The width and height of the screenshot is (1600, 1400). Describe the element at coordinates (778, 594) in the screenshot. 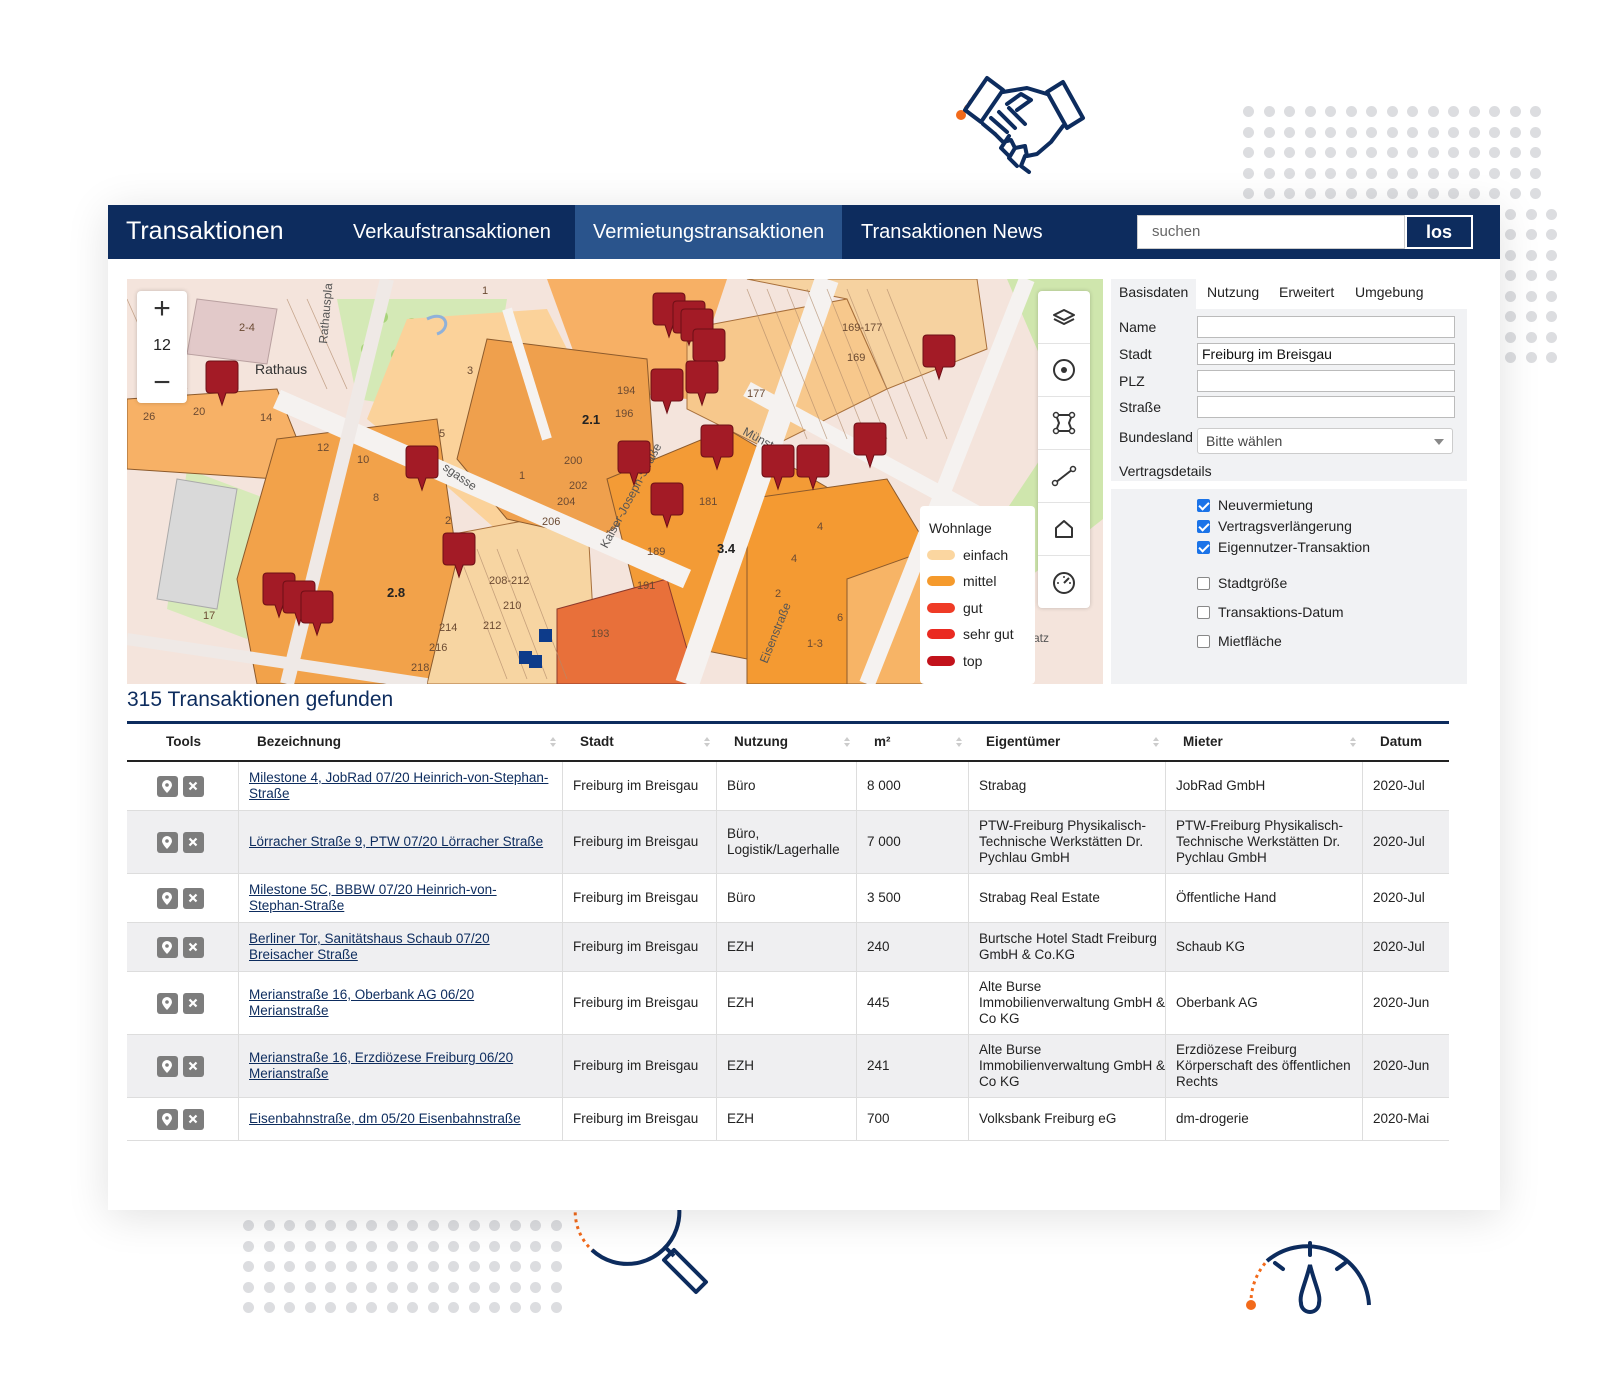

I see `map-label-2b: 2` at that location.